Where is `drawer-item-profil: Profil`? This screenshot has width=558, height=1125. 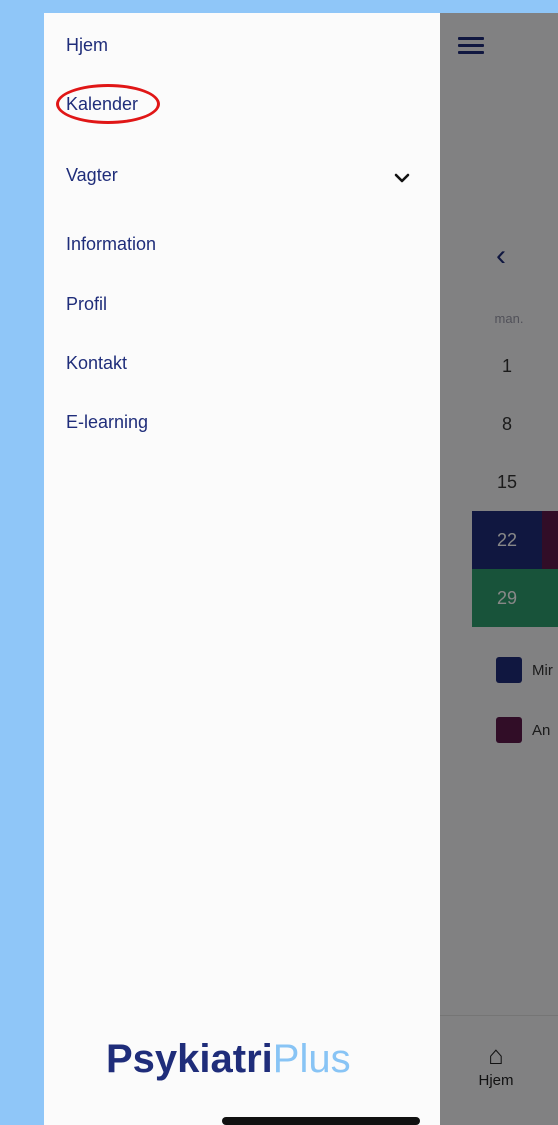 drawer-item-profil: Profil is located at coordinates (86, 304).